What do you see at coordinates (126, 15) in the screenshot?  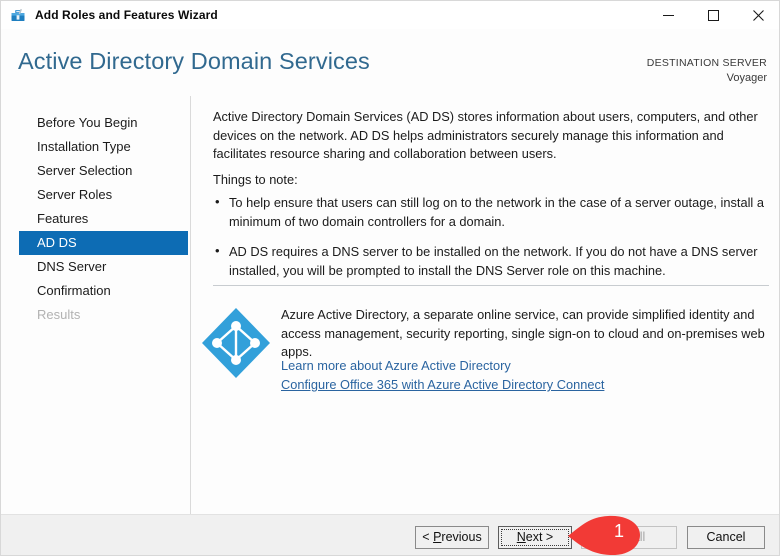 I see `window-title: Add Roles and Features Wizard` at bounding box center [126, 15].